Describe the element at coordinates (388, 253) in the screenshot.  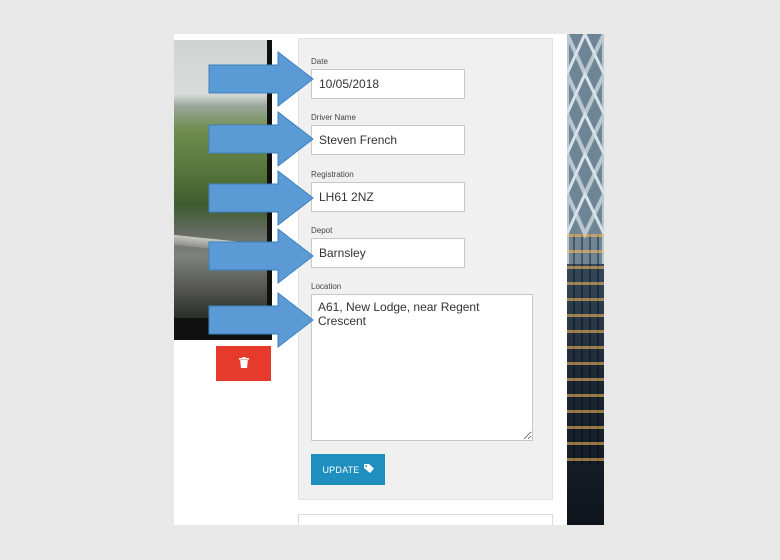
I see `depot-input` at that location.